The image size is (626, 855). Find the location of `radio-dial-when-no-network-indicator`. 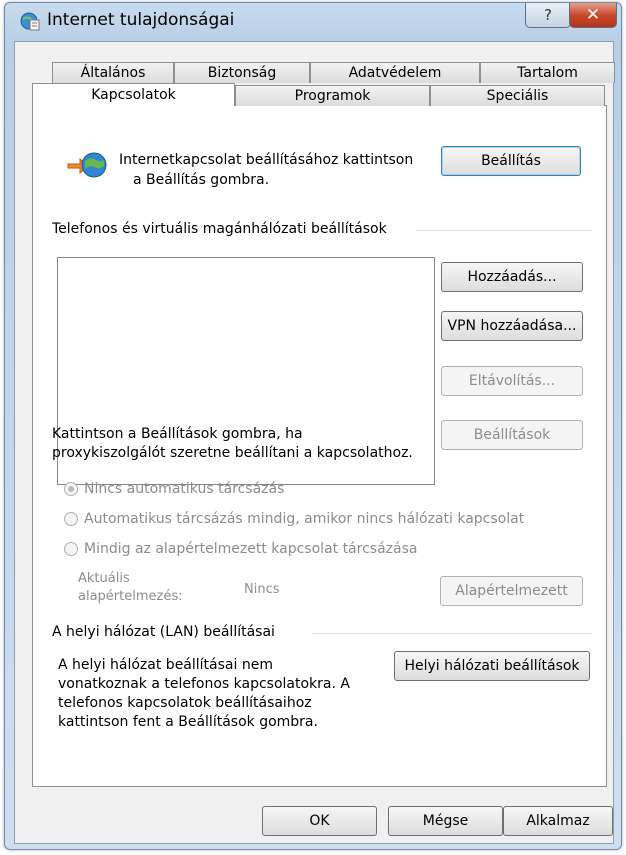

radio-dial-when-no-network-indicator is located at coordinates (71, 519).